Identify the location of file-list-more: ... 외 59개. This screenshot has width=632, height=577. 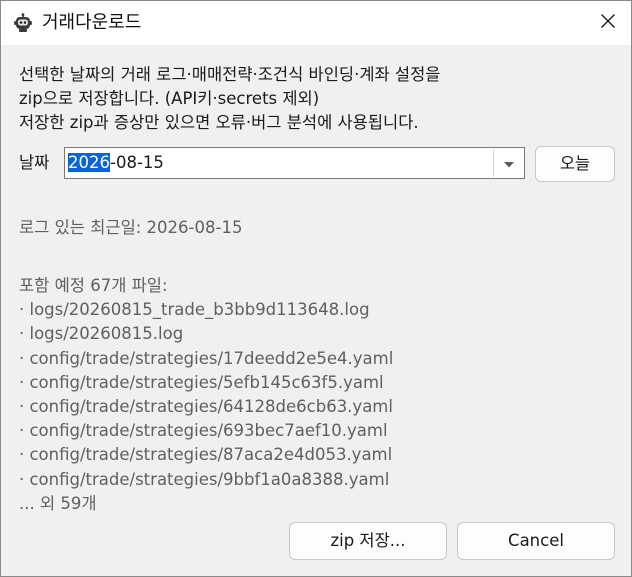
(58, 503).